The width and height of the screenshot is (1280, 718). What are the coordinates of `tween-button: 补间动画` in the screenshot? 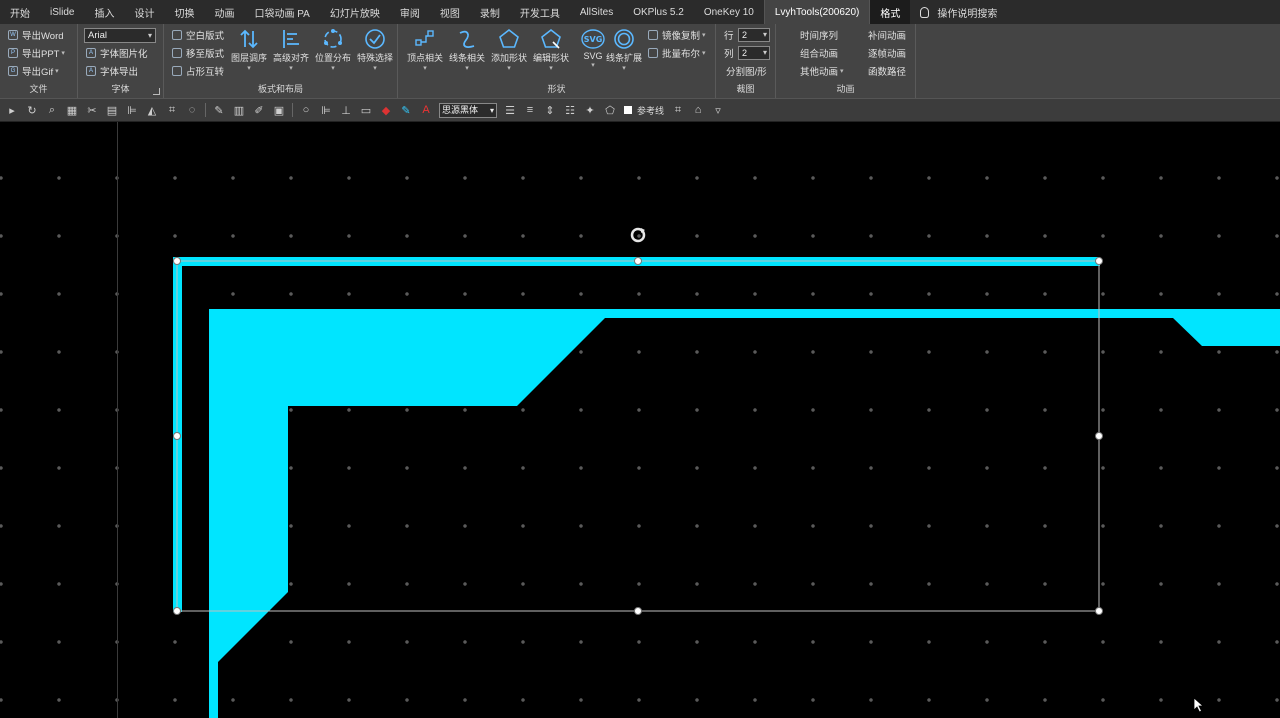 It's located at (887, 35).